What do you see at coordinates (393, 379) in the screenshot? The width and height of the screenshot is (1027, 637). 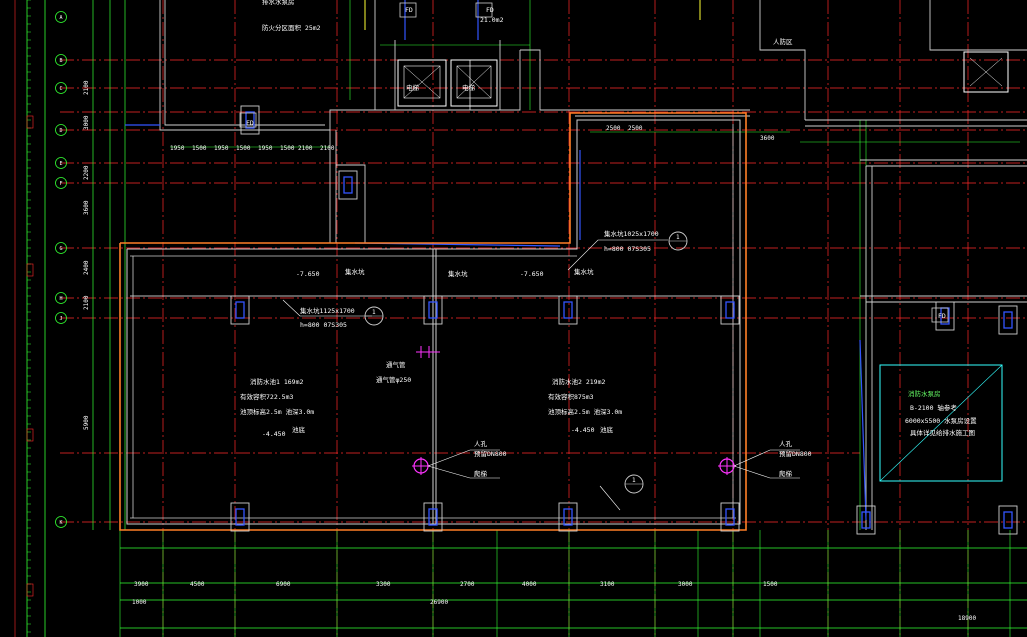 I see `annotation-note: 通气管φ250` at bounding box center [393, 379].